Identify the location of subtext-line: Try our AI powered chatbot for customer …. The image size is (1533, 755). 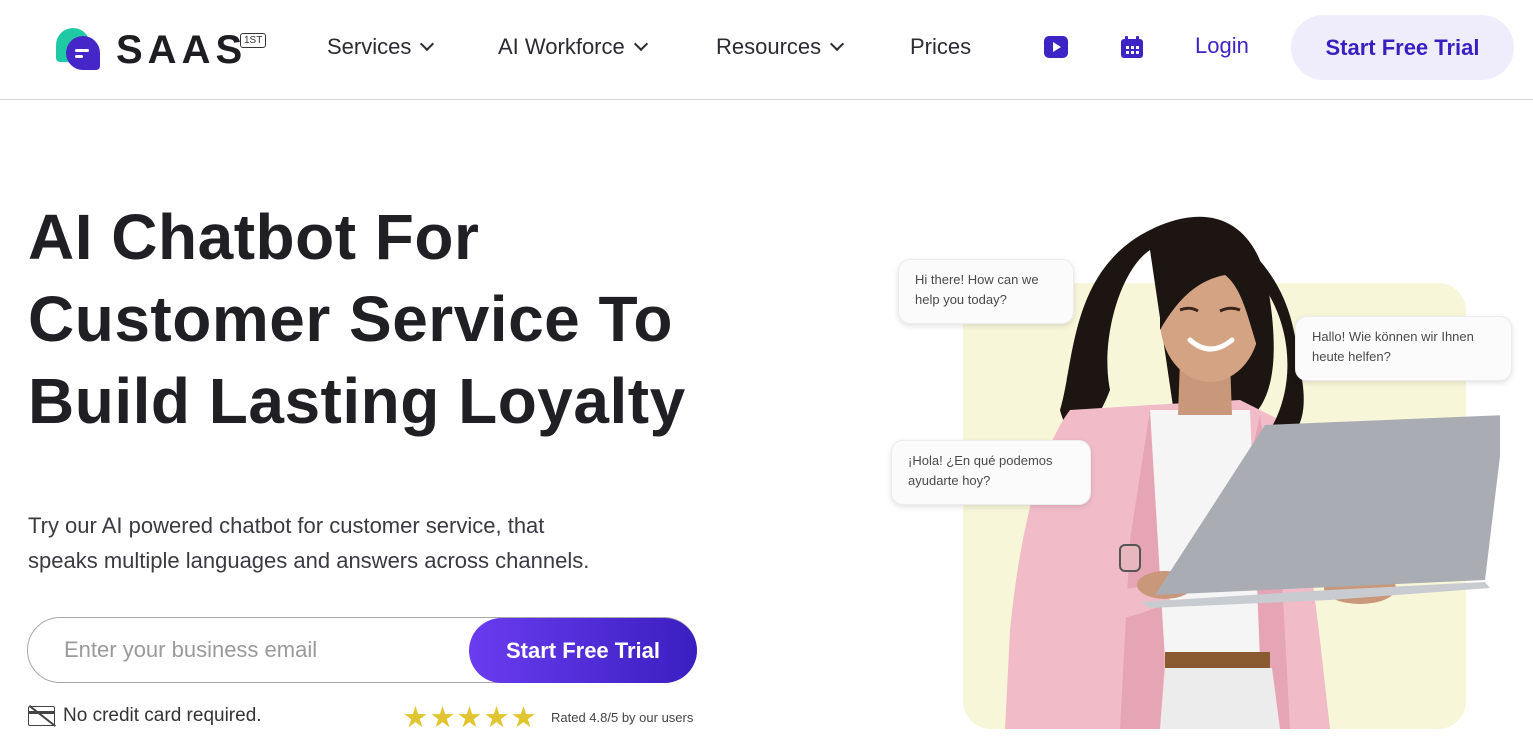
(286, 525).